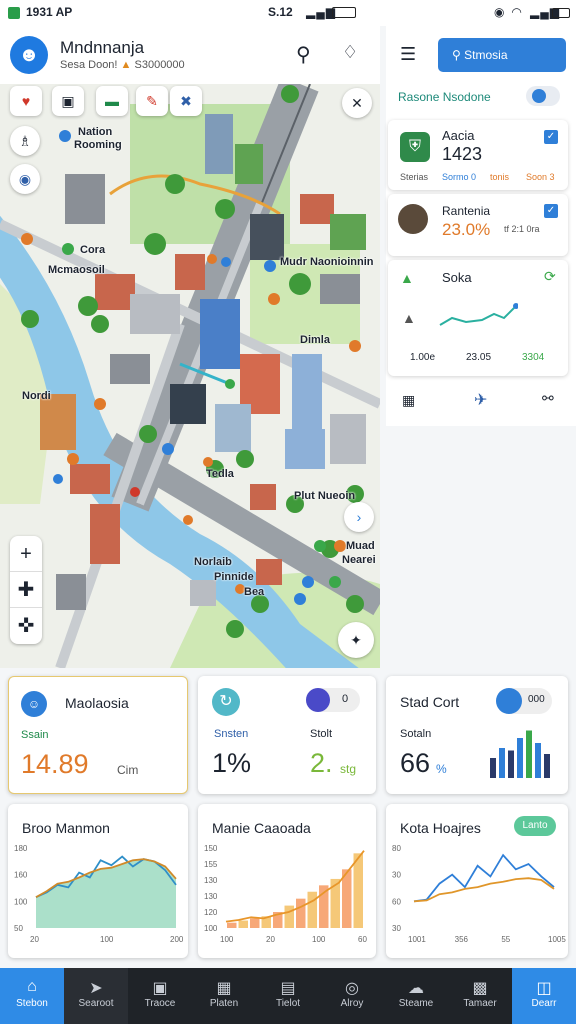 The image size is (576, 1024). Describe the element at coordinates (356, 640) in the screenshot. I see `compass-button: ✦` at that location.